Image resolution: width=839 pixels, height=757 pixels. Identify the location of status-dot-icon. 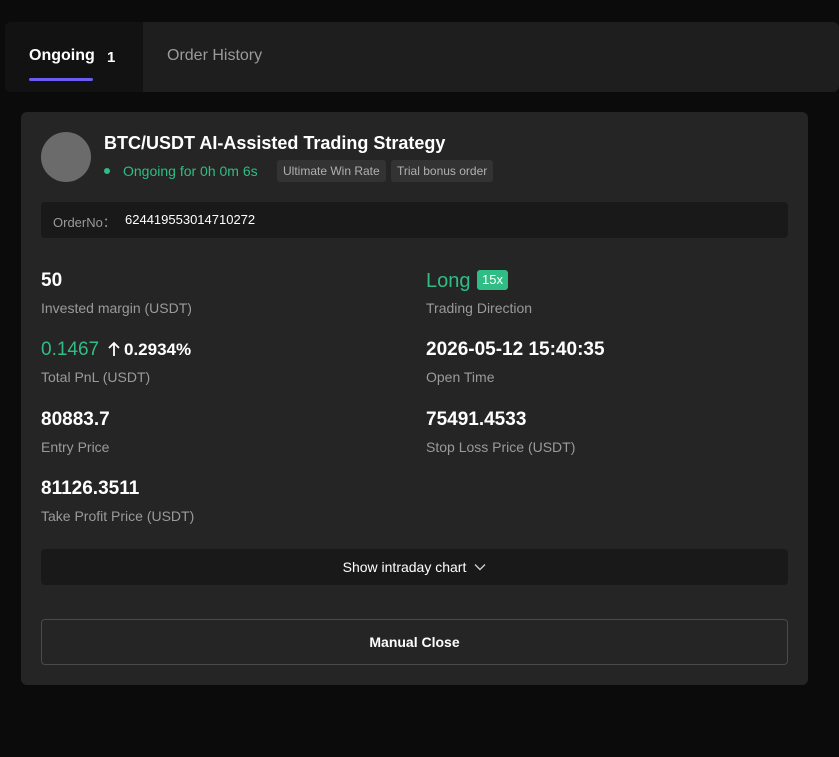
(107, 171).